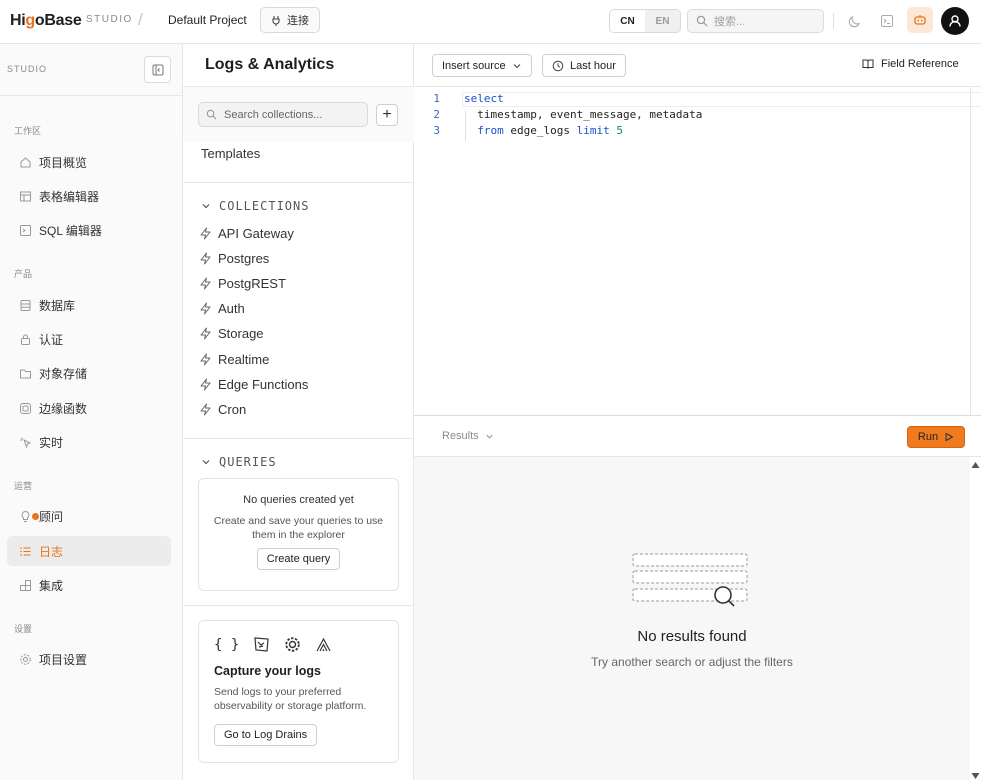 This screenshot has height=780, width=981. What do you see at coordinates (239, 462) in the screenshot?
I see `queries-group-toggle: QUERIES` at bounding box center [239, 462].